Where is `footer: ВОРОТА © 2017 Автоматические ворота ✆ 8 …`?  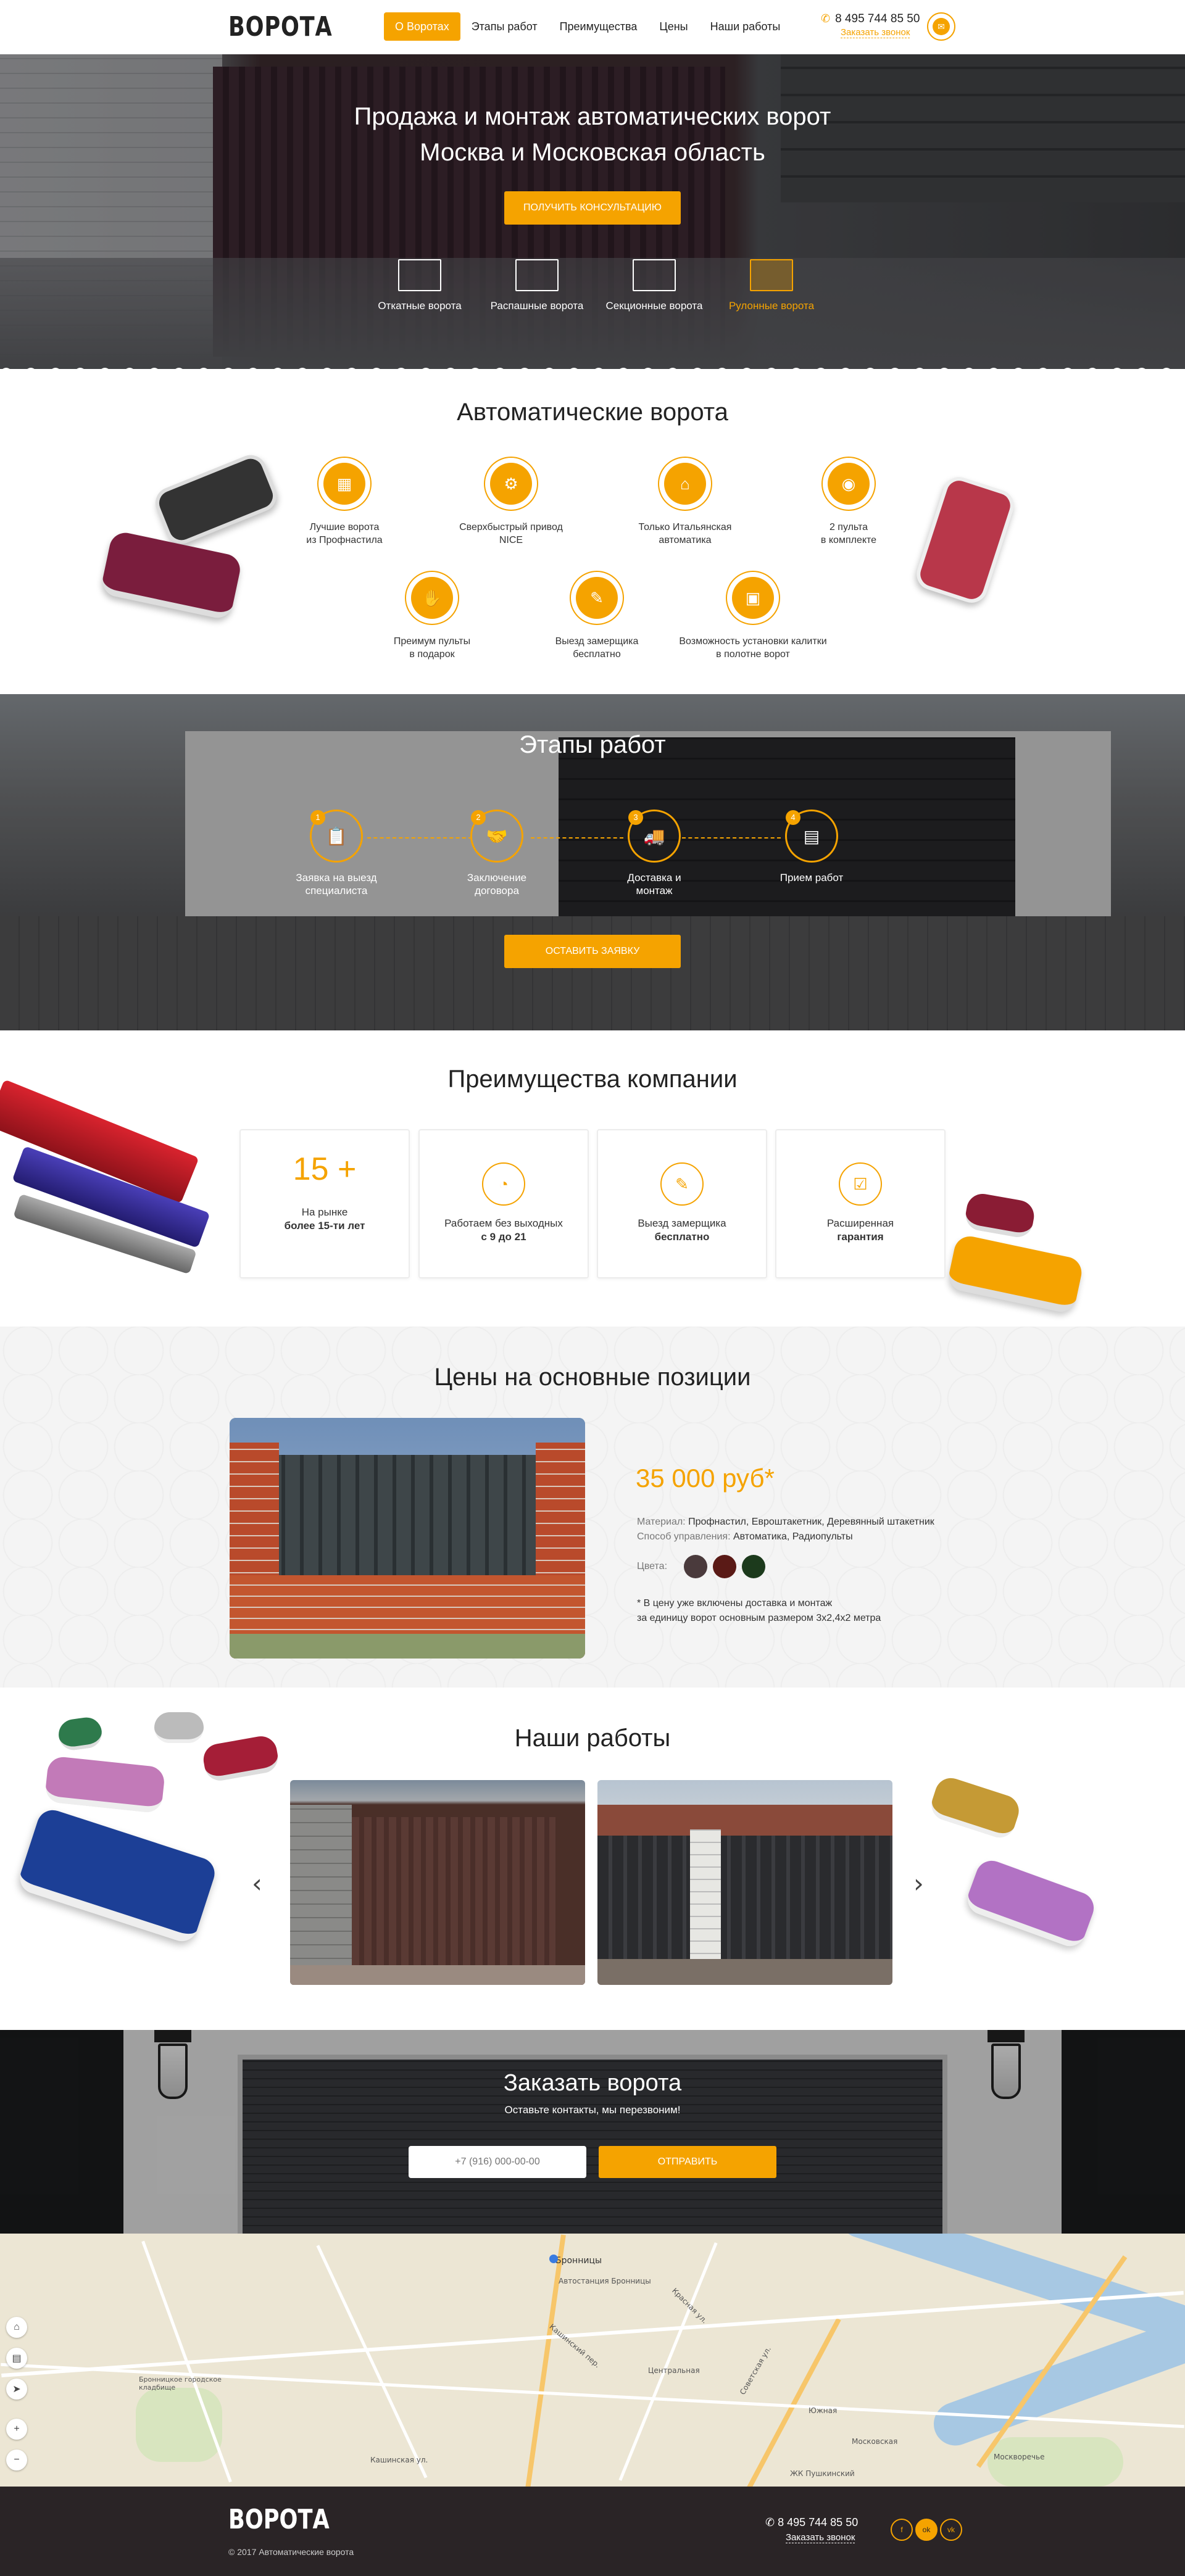 footer: ВОРОТА © 2017 Автоматические ворота ✆ 8 … is located at coordinates (592, 2531).